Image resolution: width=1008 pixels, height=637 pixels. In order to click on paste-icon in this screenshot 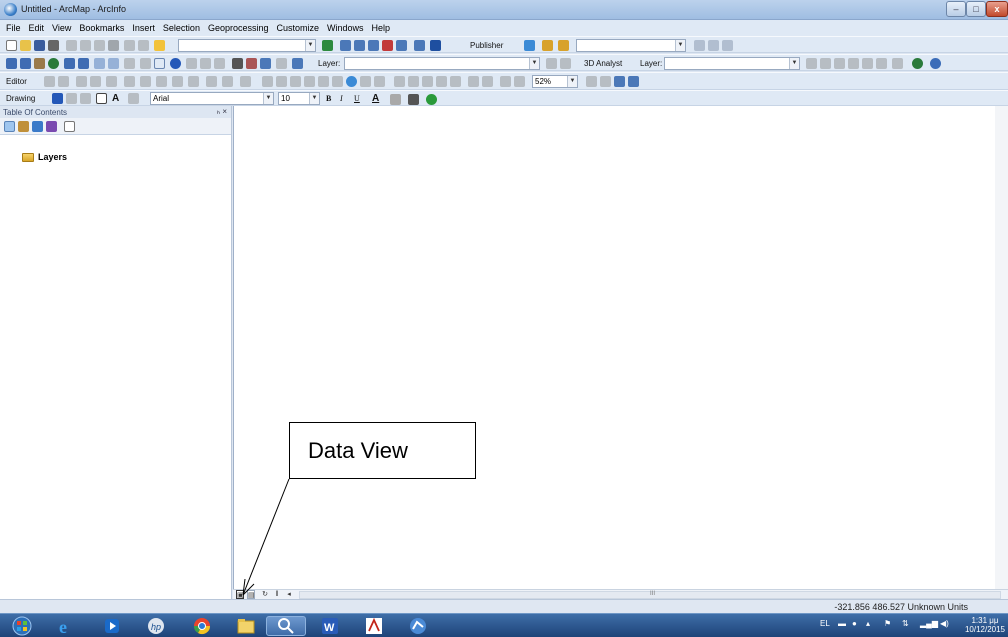, I will do `click(99, 45)`.